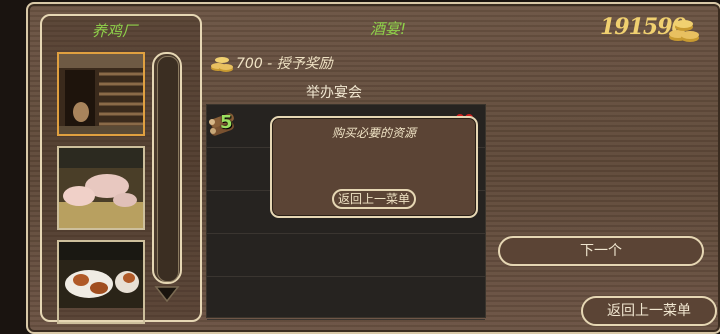 The image size is (720, 334). I want to click on pigs-image, so click(101, 188).